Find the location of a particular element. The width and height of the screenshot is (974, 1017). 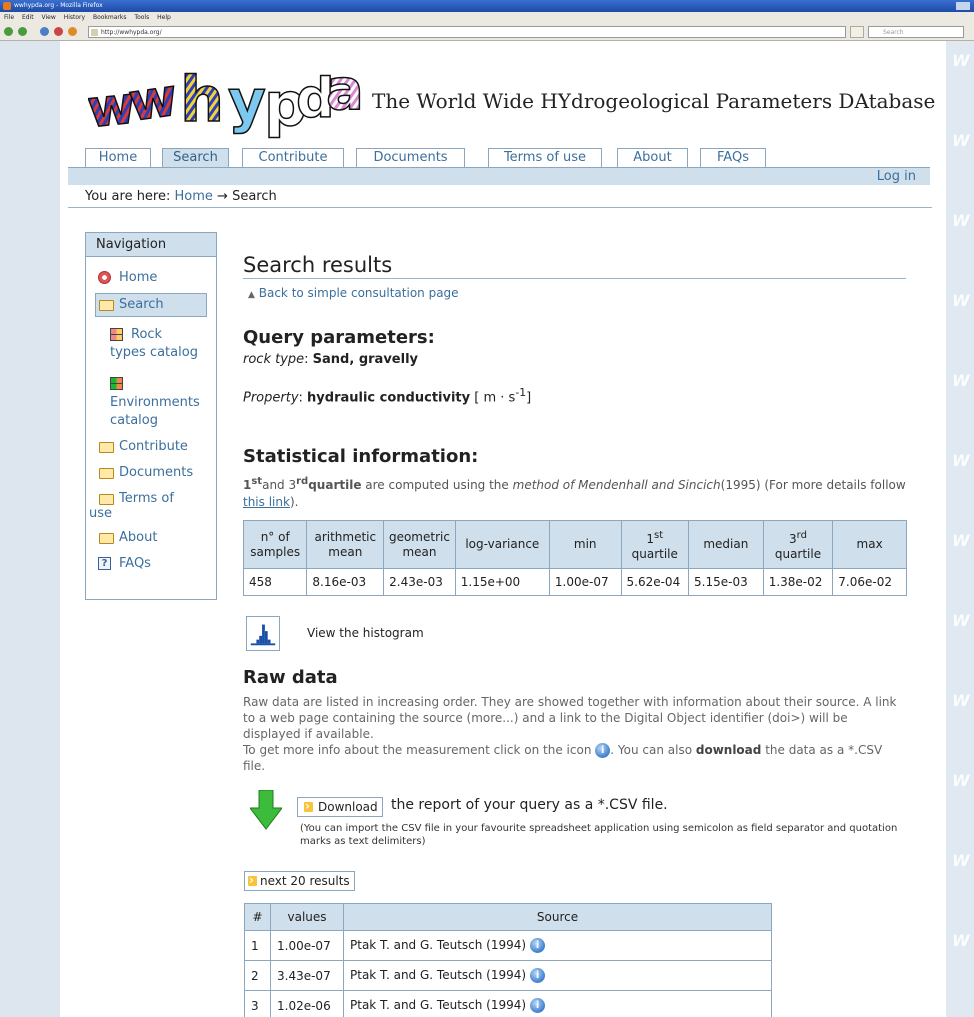

col-samples: n° of samples is located at coordinates (275, 544).